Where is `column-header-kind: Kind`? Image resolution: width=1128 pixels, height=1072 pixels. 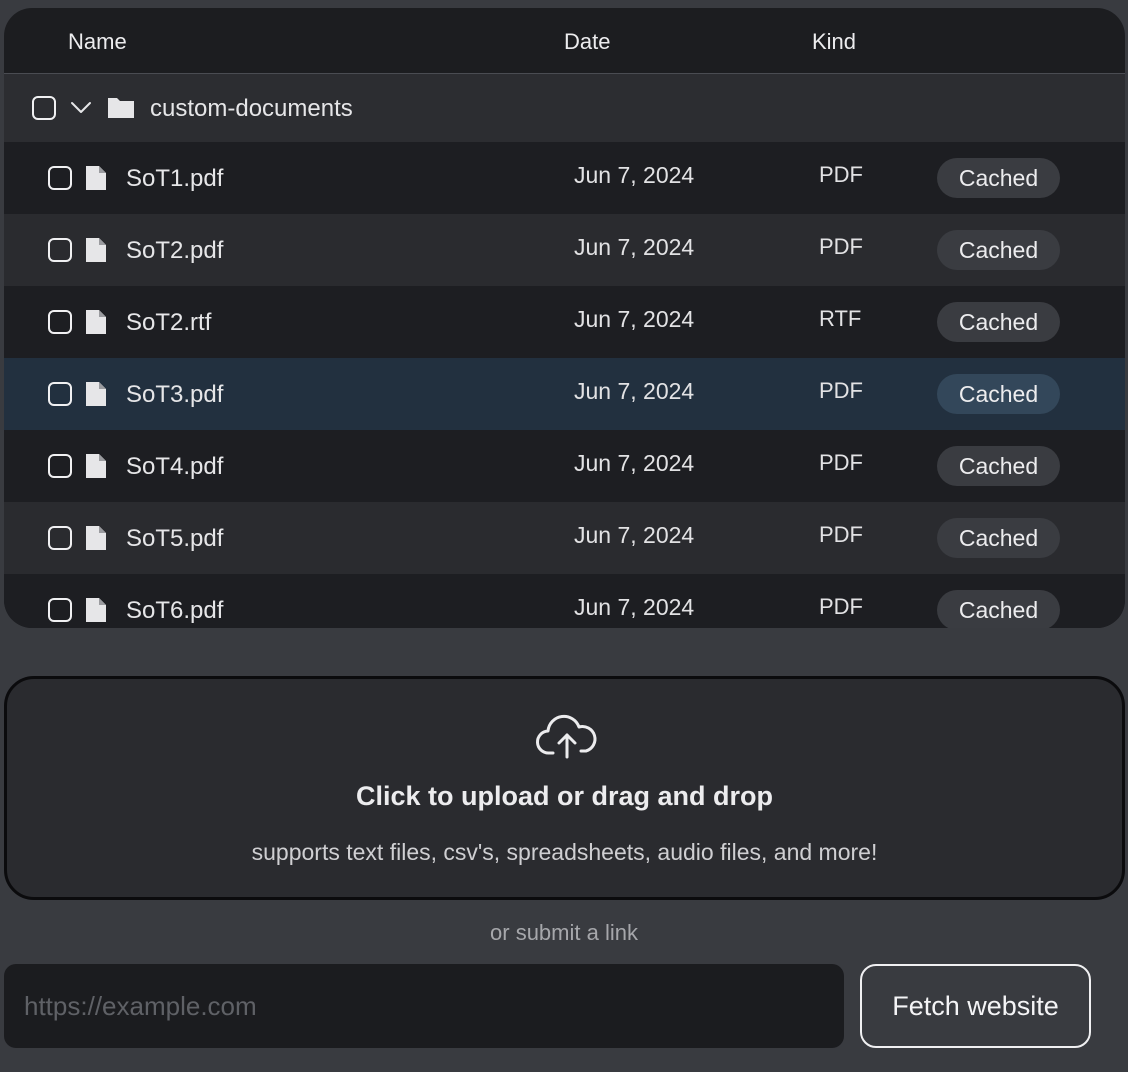
column-header-kind: Kind is located at coordinates (834, 42).